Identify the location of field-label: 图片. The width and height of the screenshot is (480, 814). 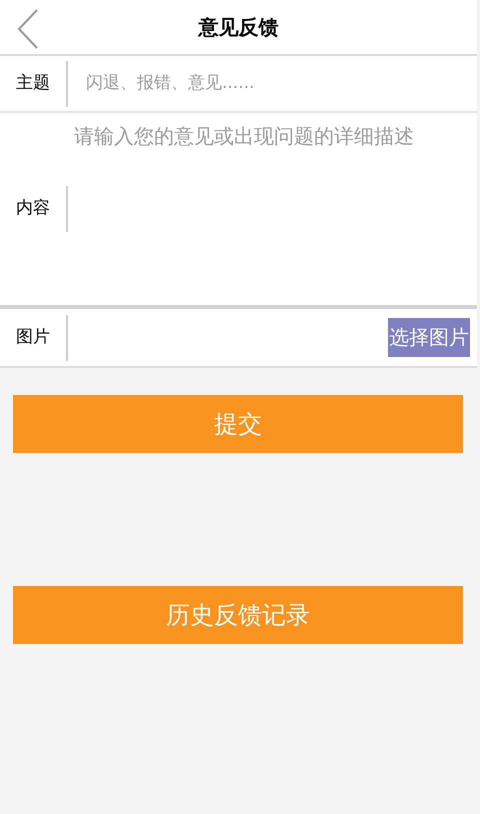
(33, 337).